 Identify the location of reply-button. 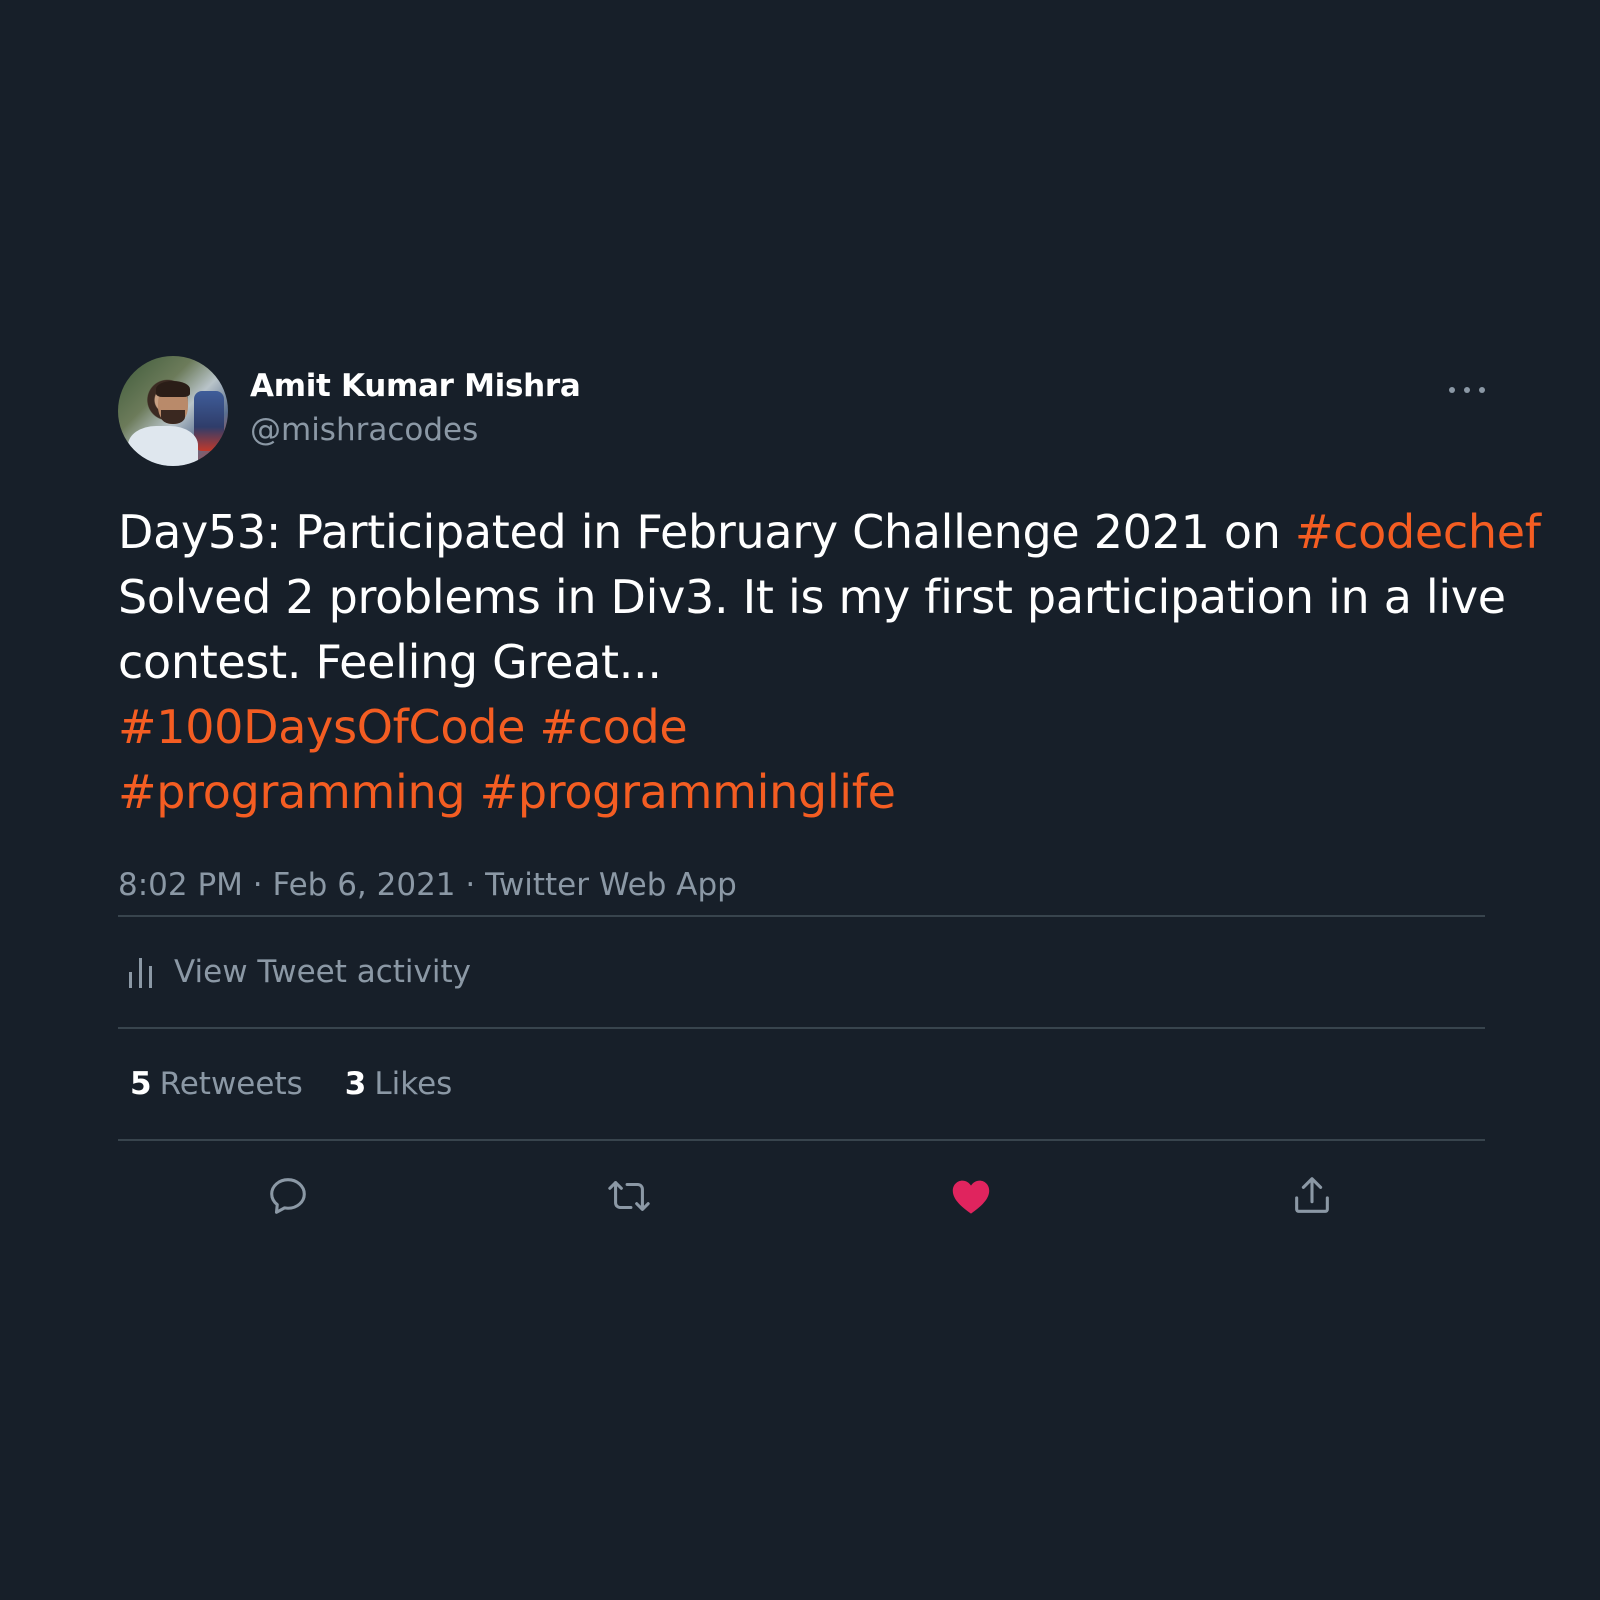
(288, 1196).